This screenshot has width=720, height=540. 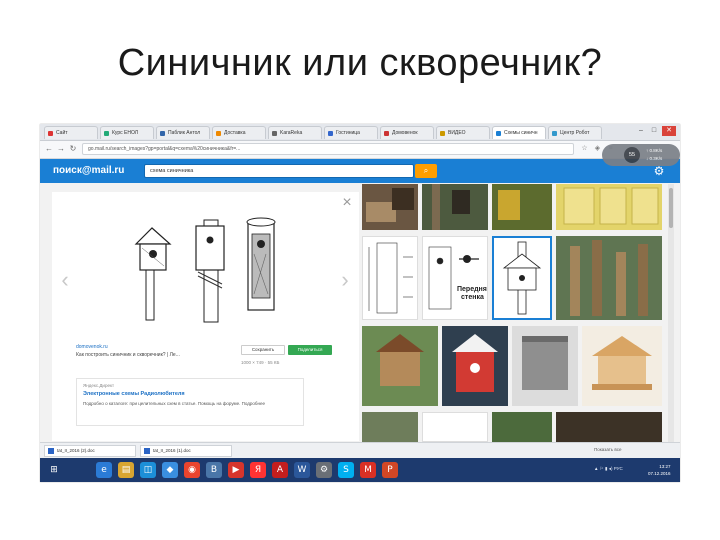 I want to click on share-button: Поделиться, so click(x=310, y=350).